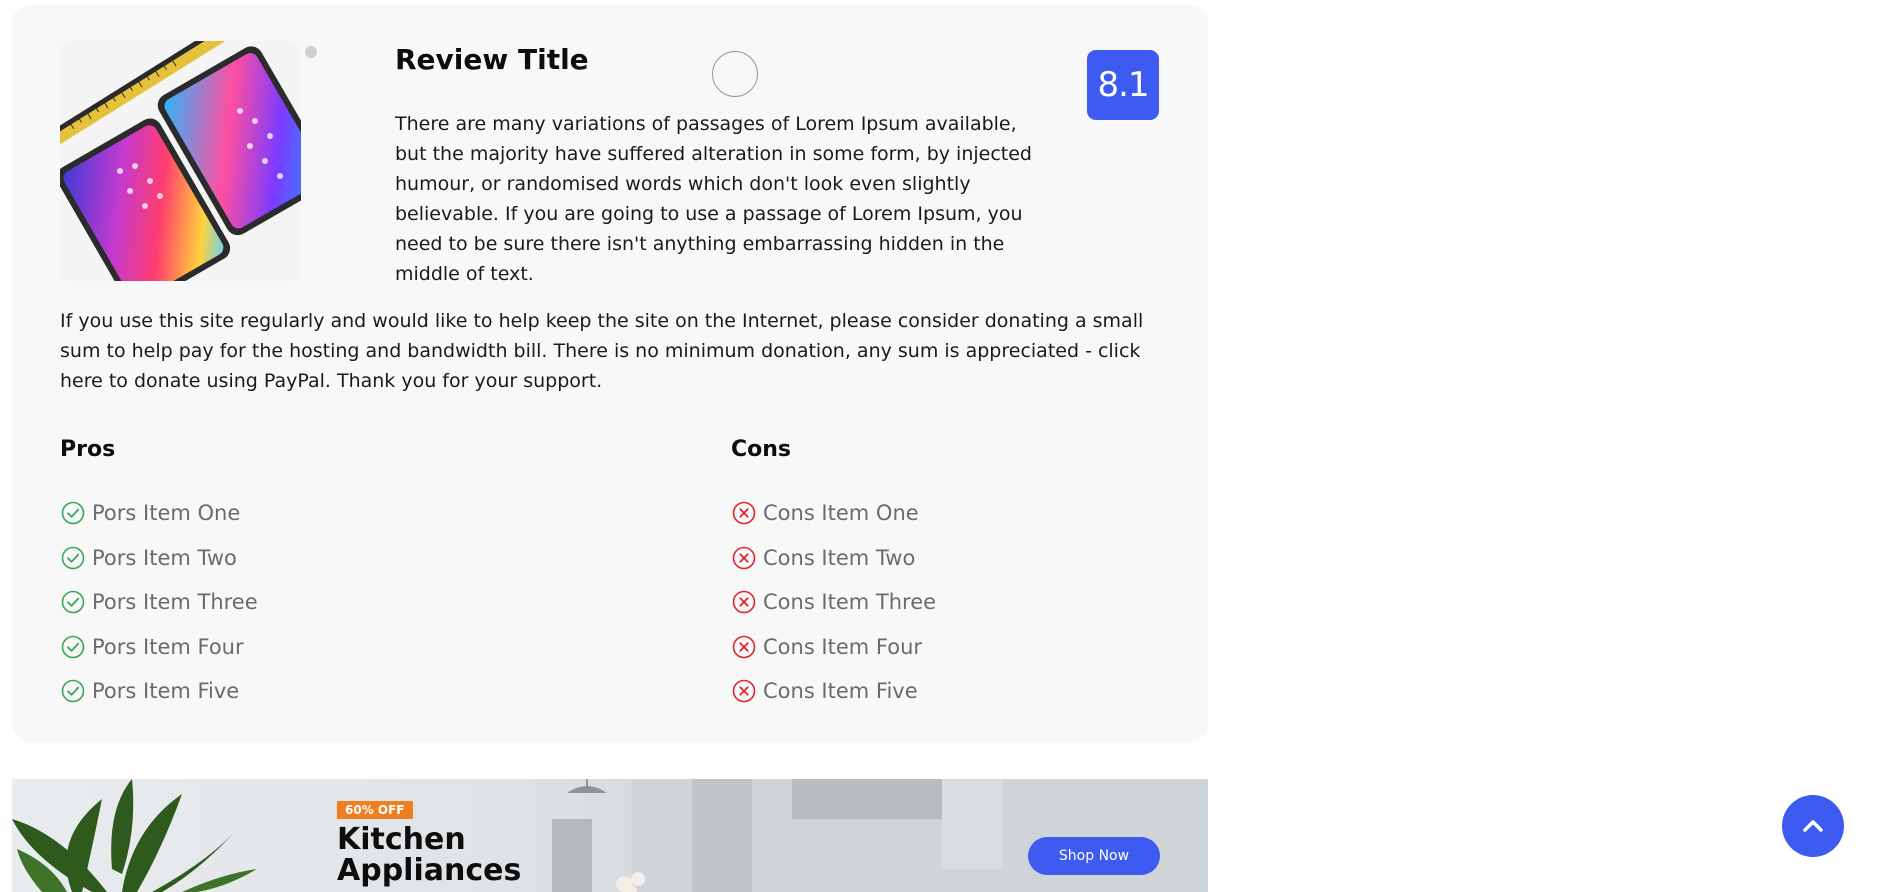  Describe the element at coordinates (1094, 856) in the screenshot. I see `shop-now-button: Shop Now` at that location.